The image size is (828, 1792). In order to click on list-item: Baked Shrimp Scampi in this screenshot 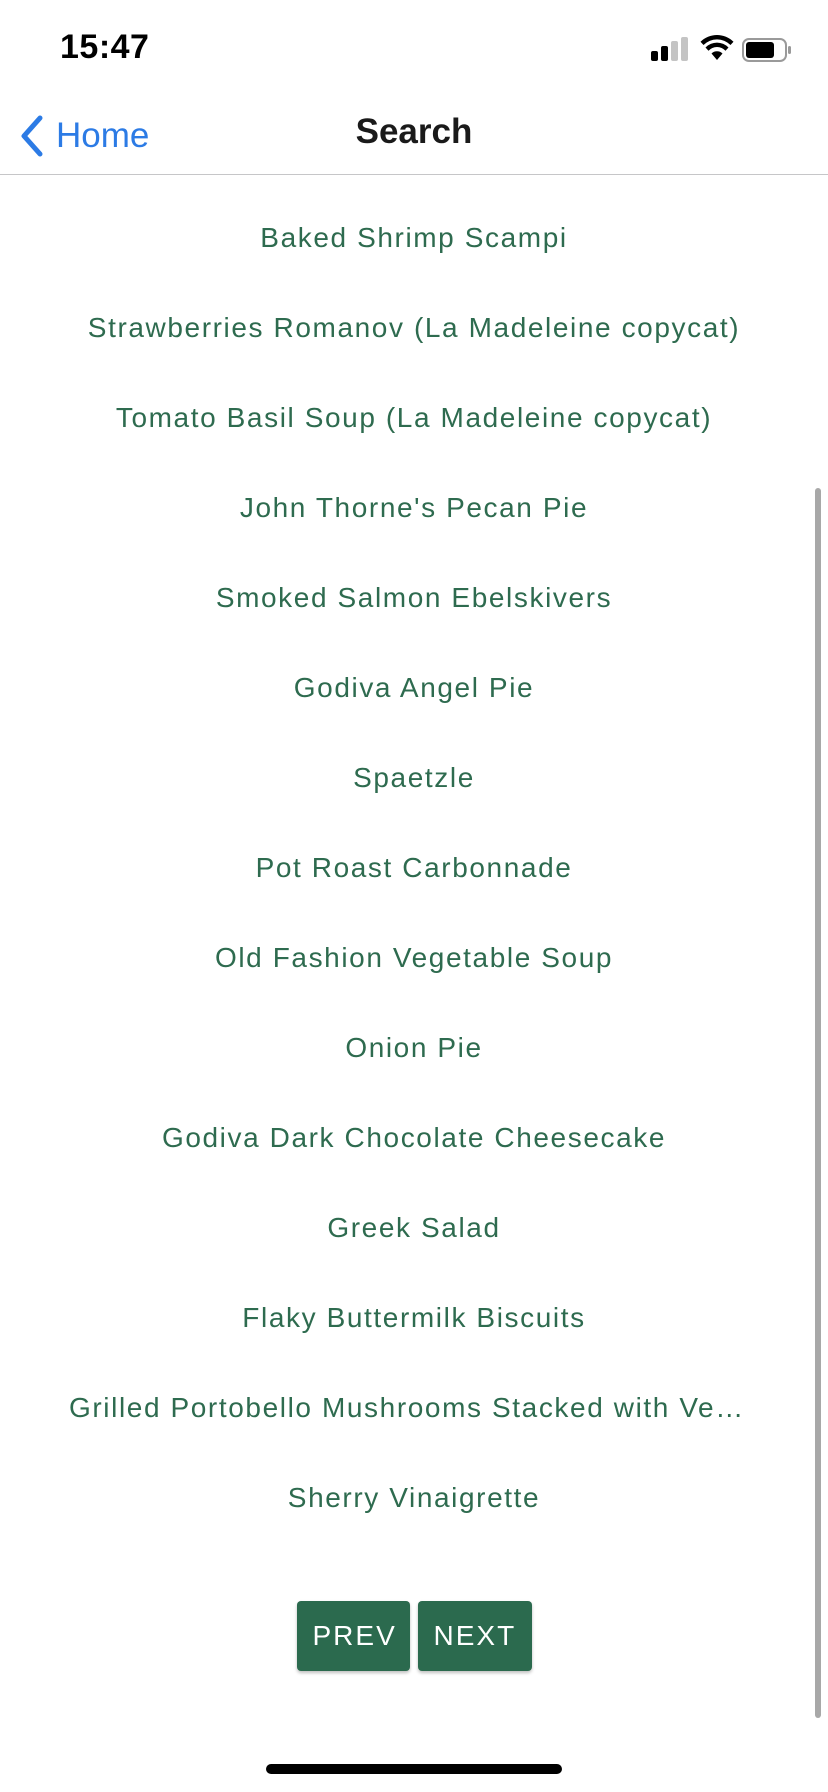, I will do `click(414, 265)`.